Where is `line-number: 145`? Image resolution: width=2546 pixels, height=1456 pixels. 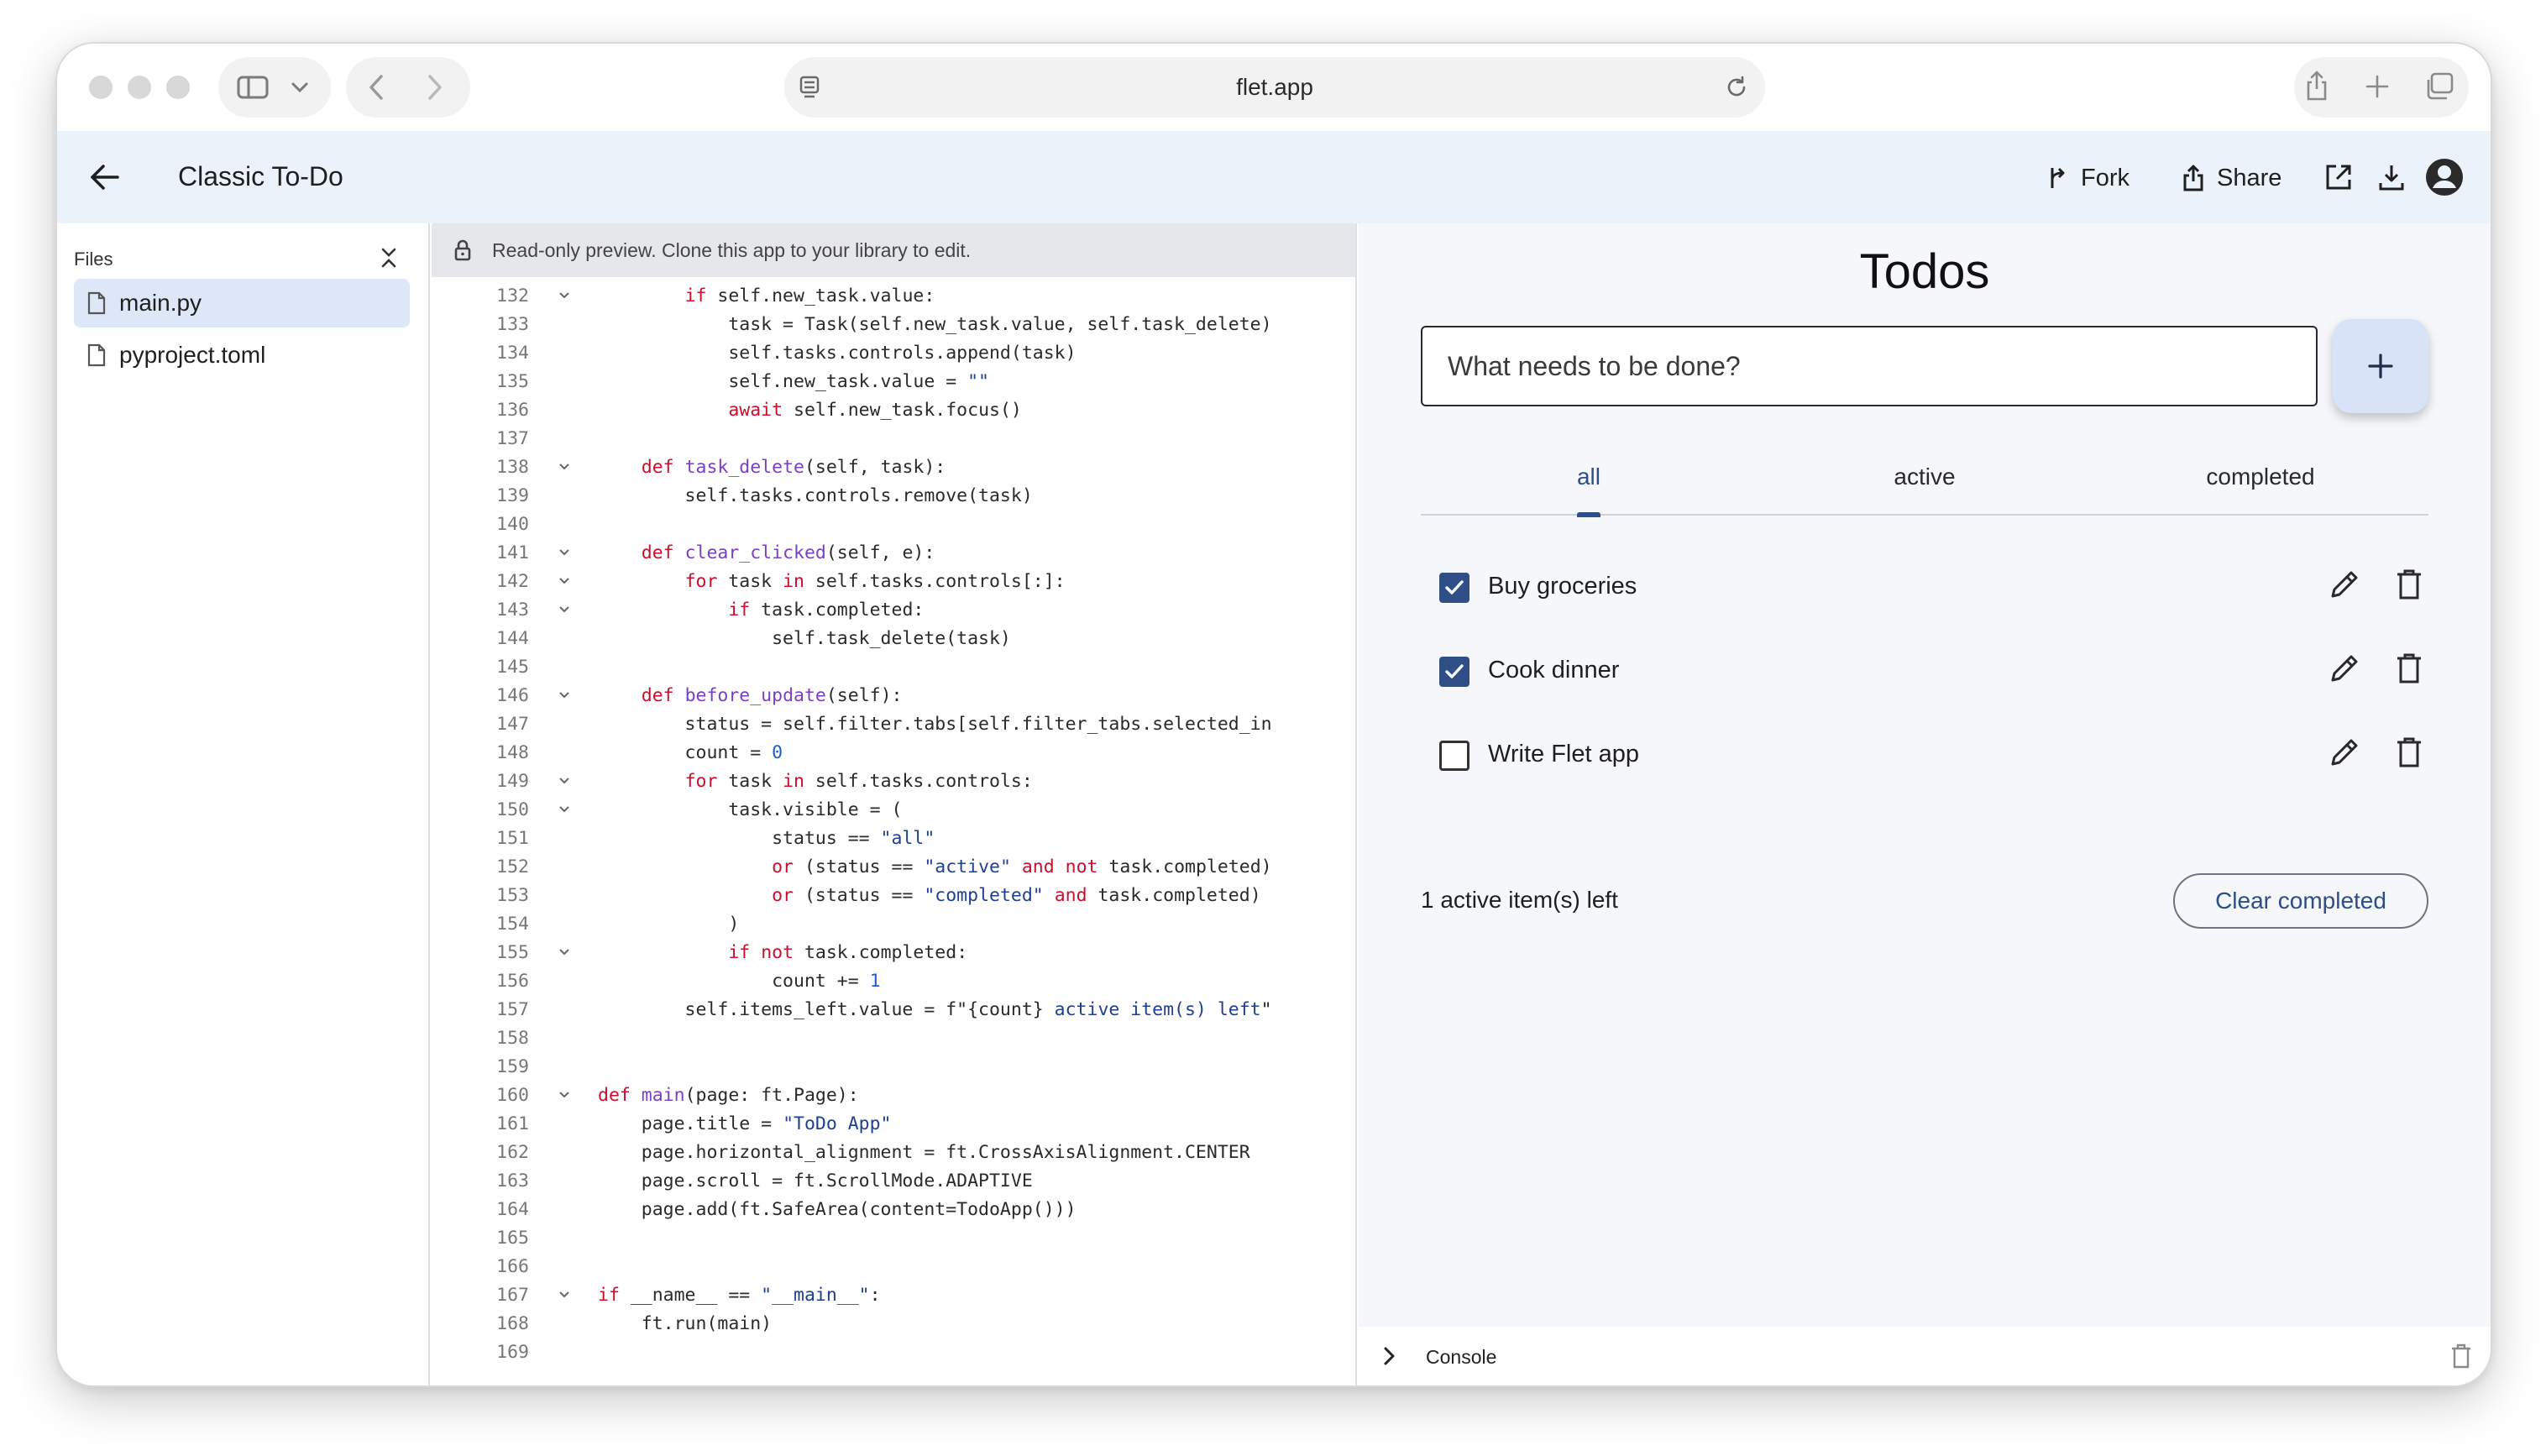 line-number: 145 is located at coordinates (513, 667).